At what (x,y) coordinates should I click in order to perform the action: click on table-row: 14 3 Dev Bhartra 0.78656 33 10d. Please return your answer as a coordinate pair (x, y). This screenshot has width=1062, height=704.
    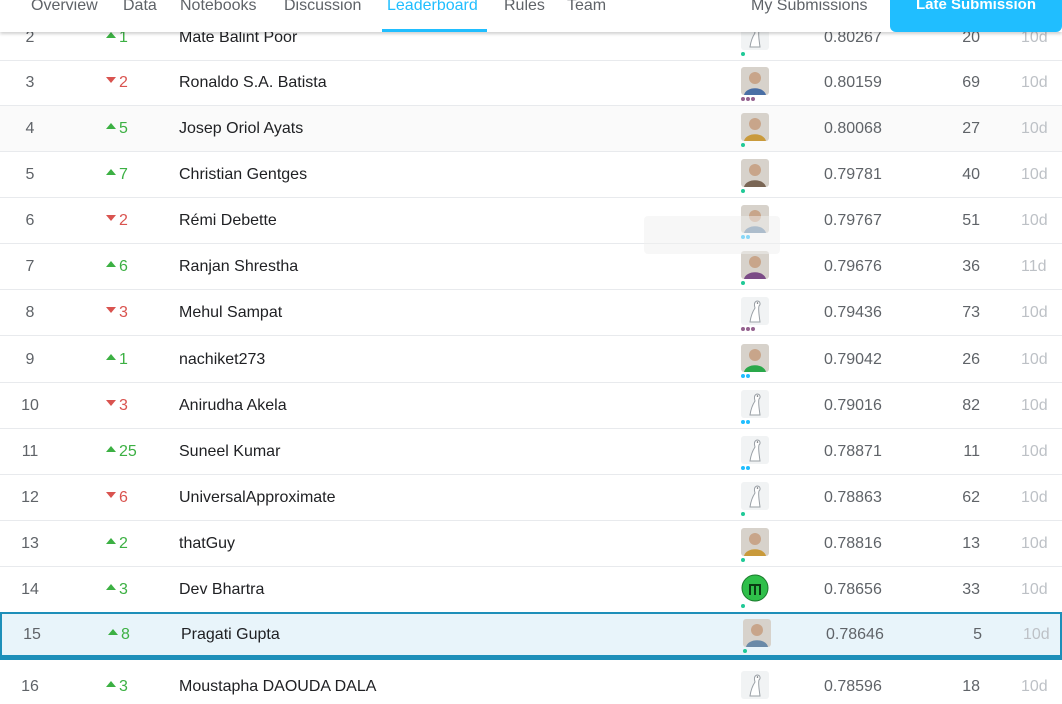
    Looking at the image, I should click on (531, 590).